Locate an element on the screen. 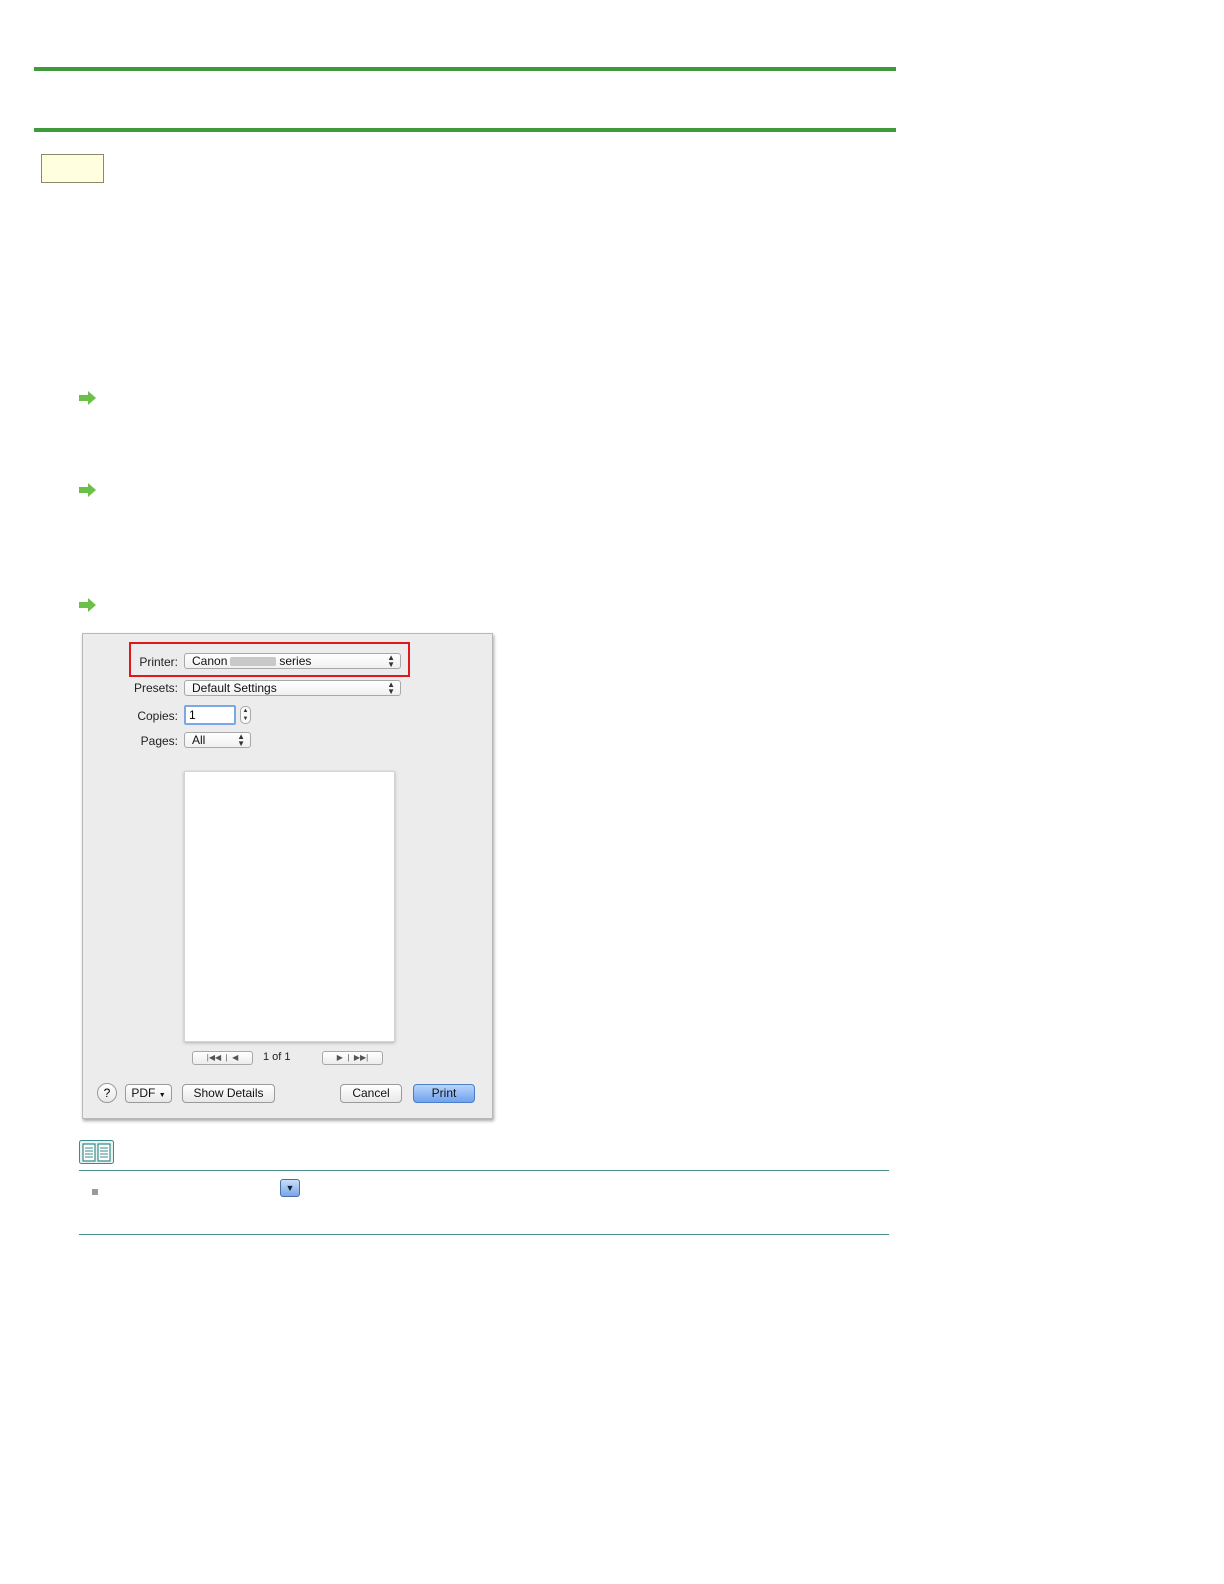 This screenshot has height=1584, width=1224. copies-label: Copies: is located at coordinates (157, 716).